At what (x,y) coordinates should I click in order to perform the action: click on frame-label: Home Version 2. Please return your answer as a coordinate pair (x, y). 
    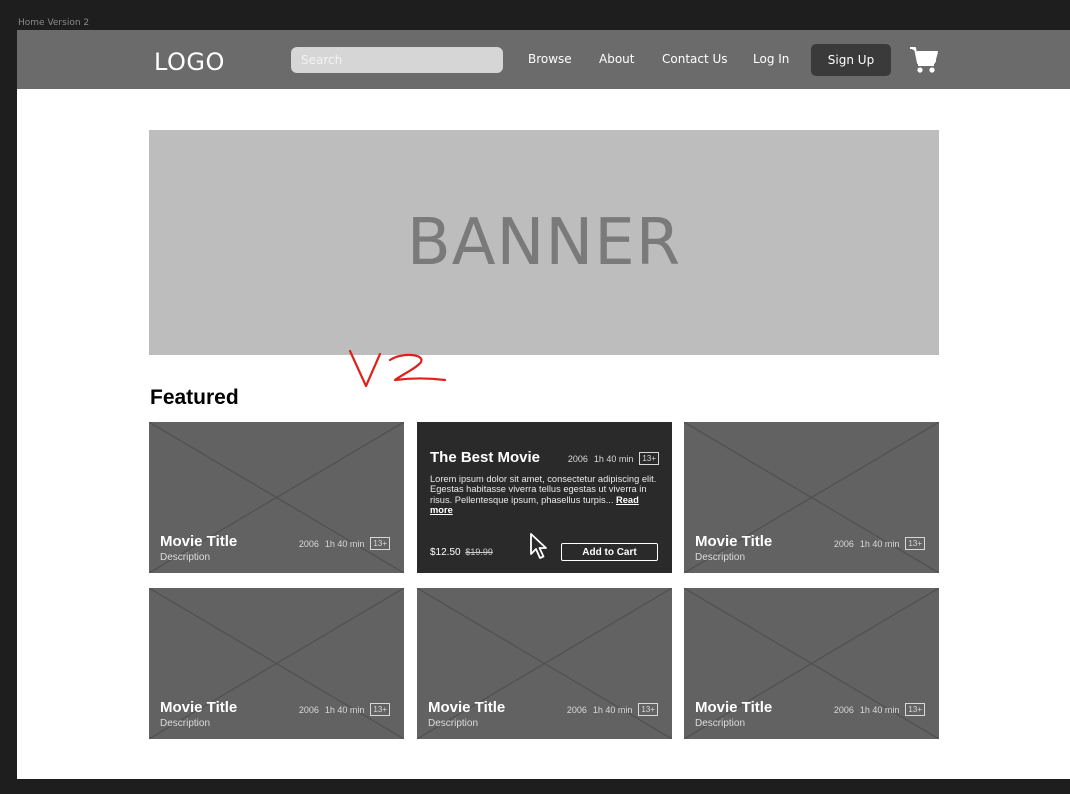
    Looking at the image, I should click on (54, 23).